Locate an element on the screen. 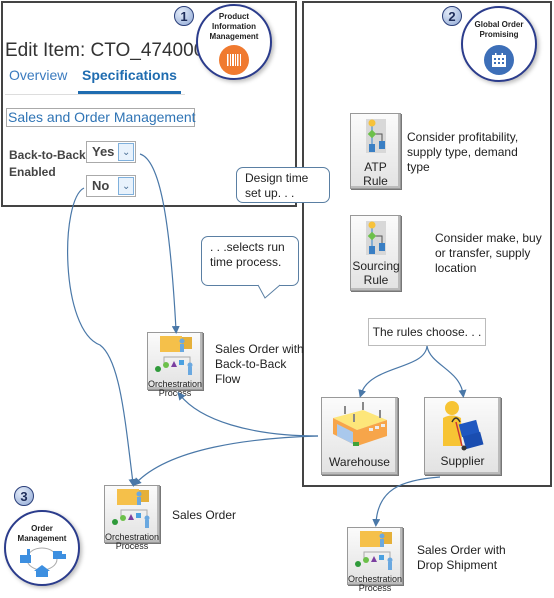 The width and height of the screenshot is (554, 598). pim-app-badge: Product Information Management is located at coordinates (234, 42).